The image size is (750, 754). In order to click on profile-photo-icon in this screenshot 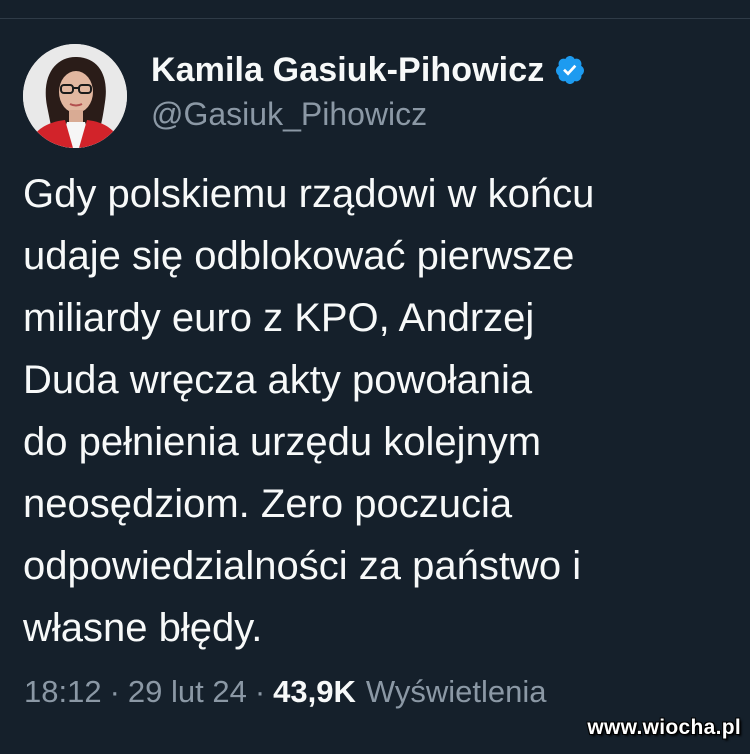, I will do `click(75, 96)`.